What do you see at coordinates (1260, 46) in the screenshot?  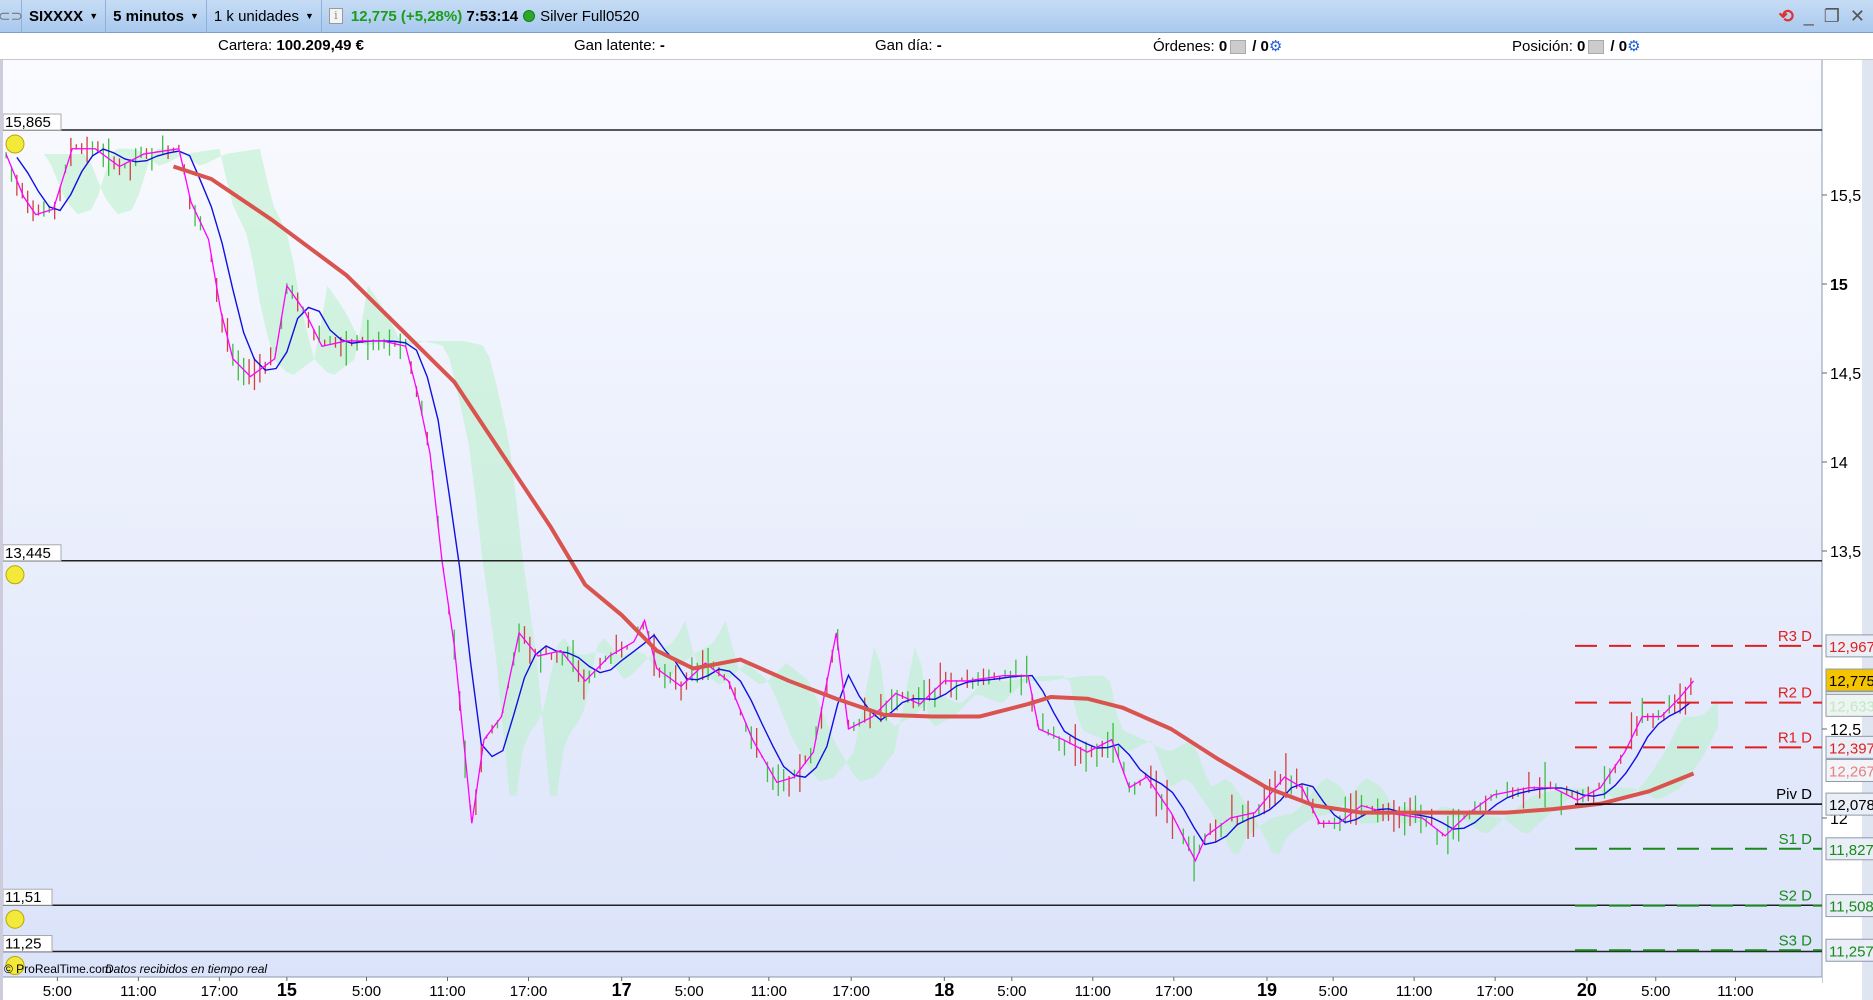 I see `ordenes-value2: / 0` at bounding box center [1260, 46].